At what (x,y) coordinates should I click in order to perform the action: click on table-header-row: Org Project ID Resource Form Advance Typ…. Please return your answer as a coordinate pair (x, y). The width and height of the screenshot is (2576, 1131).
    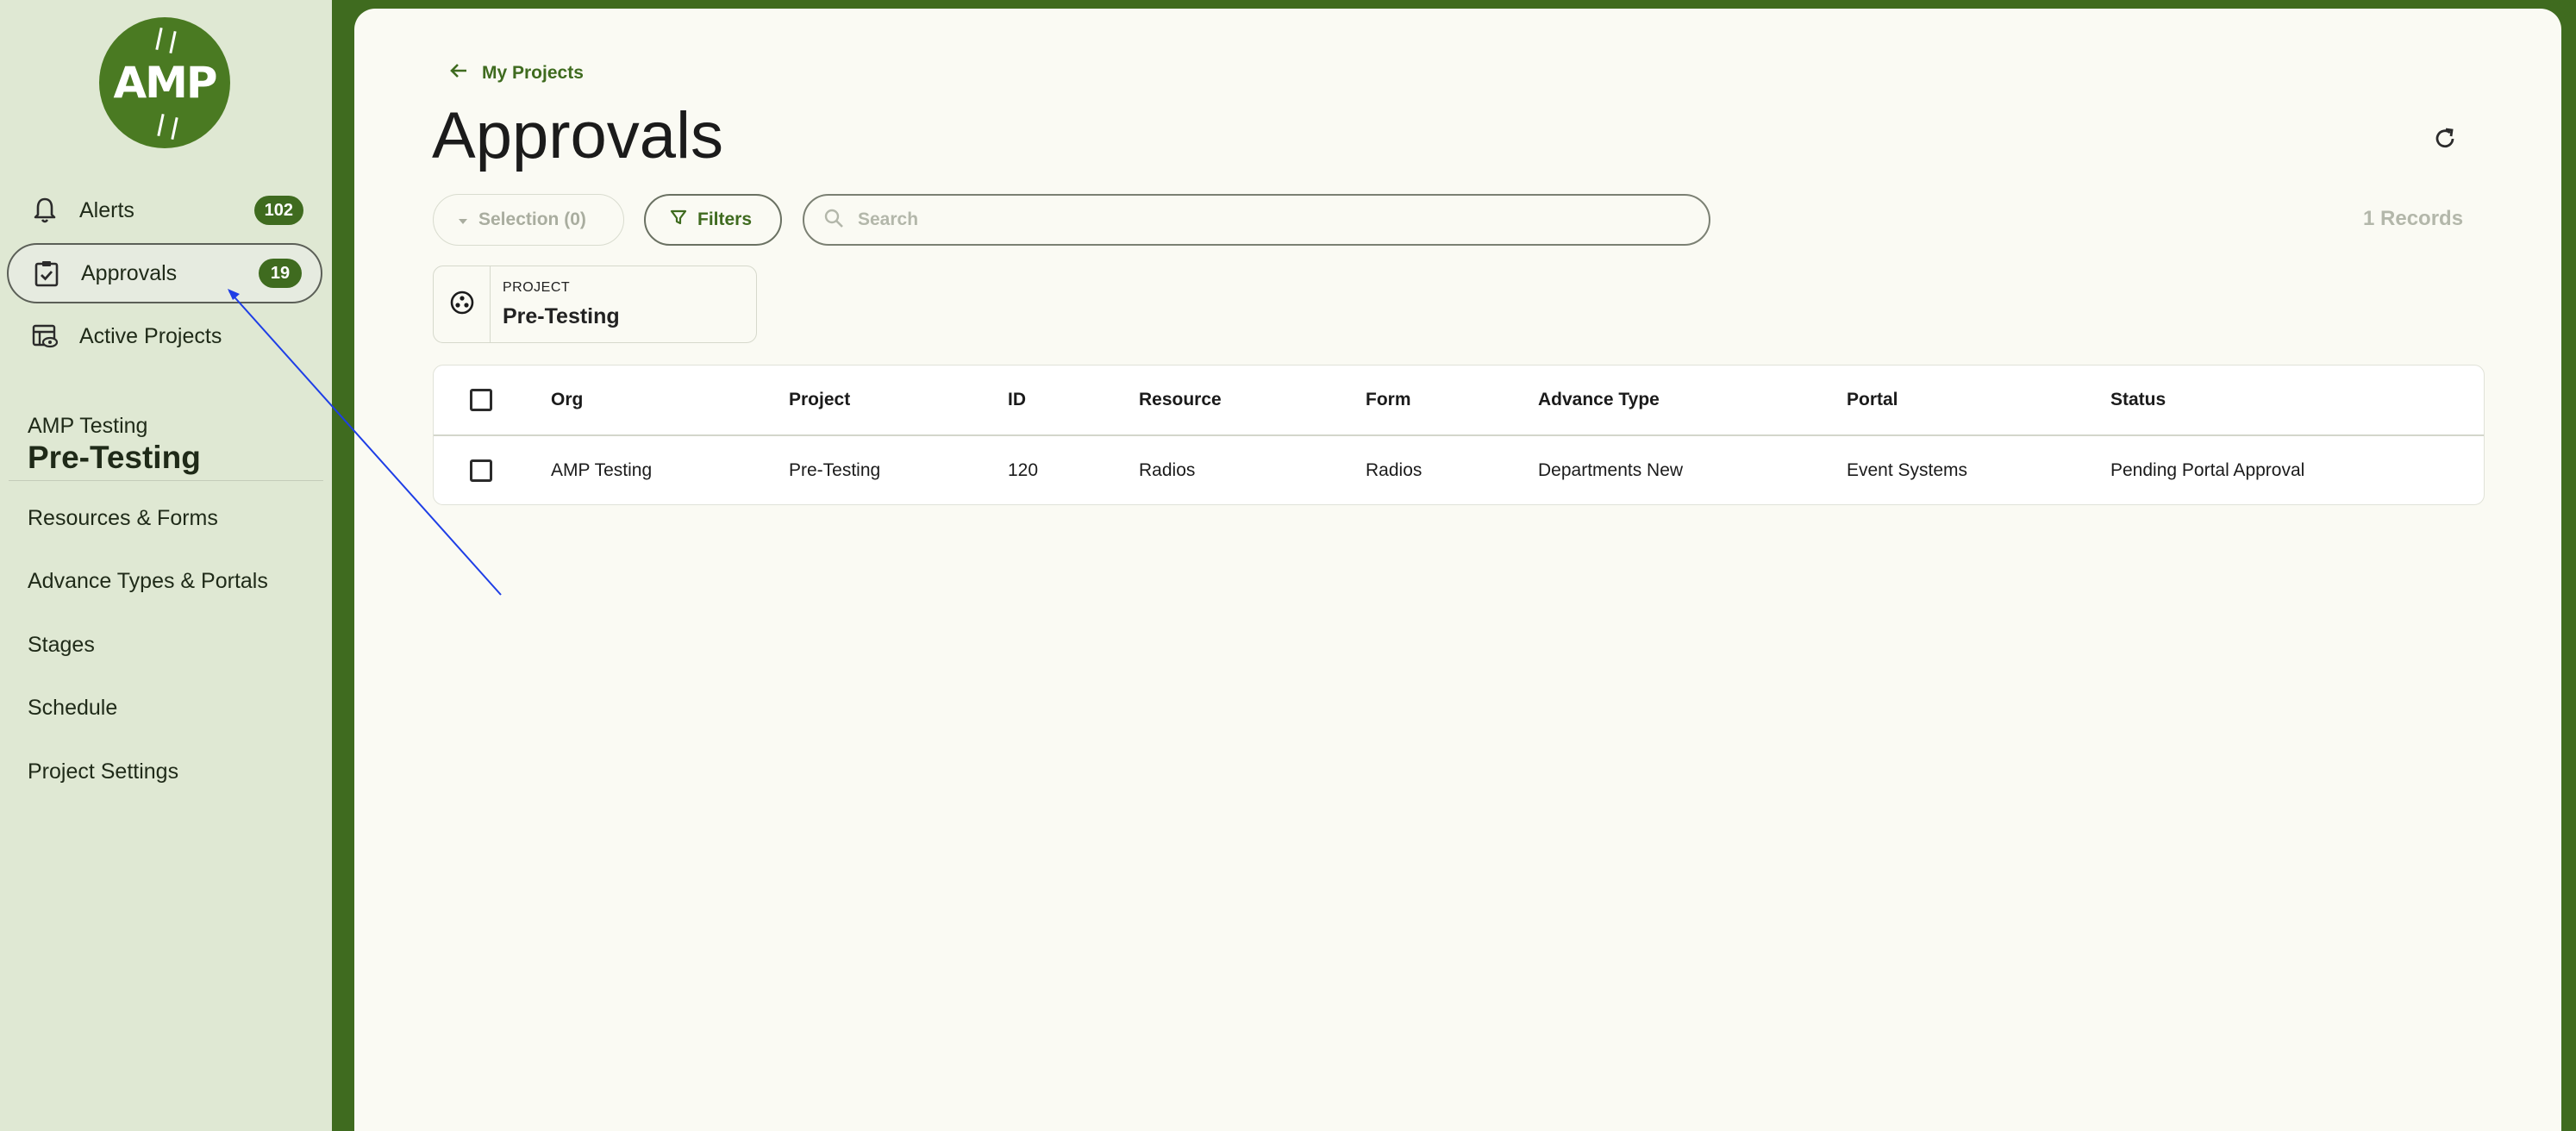
    Looking at the image, I should click on (1459, 401).